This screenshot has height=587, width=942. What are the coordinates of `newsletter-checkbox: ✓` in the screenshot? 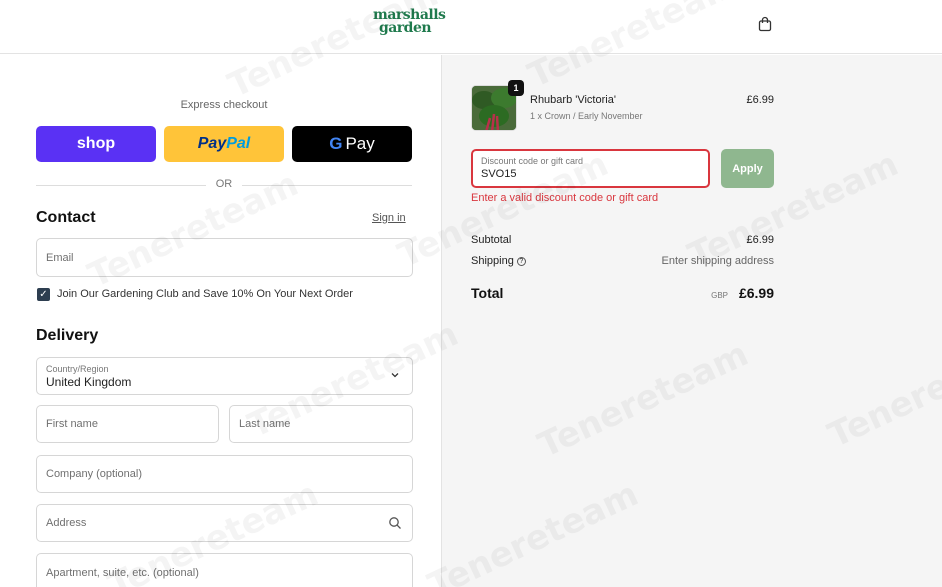 It's located at (43, 294).